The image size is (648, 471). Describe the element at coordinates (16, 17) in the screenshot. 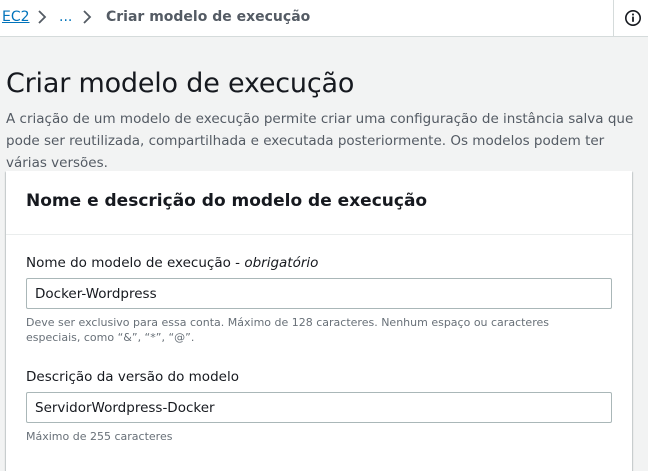

I see `breadcrumb-ec2-link: EC2` at that location.